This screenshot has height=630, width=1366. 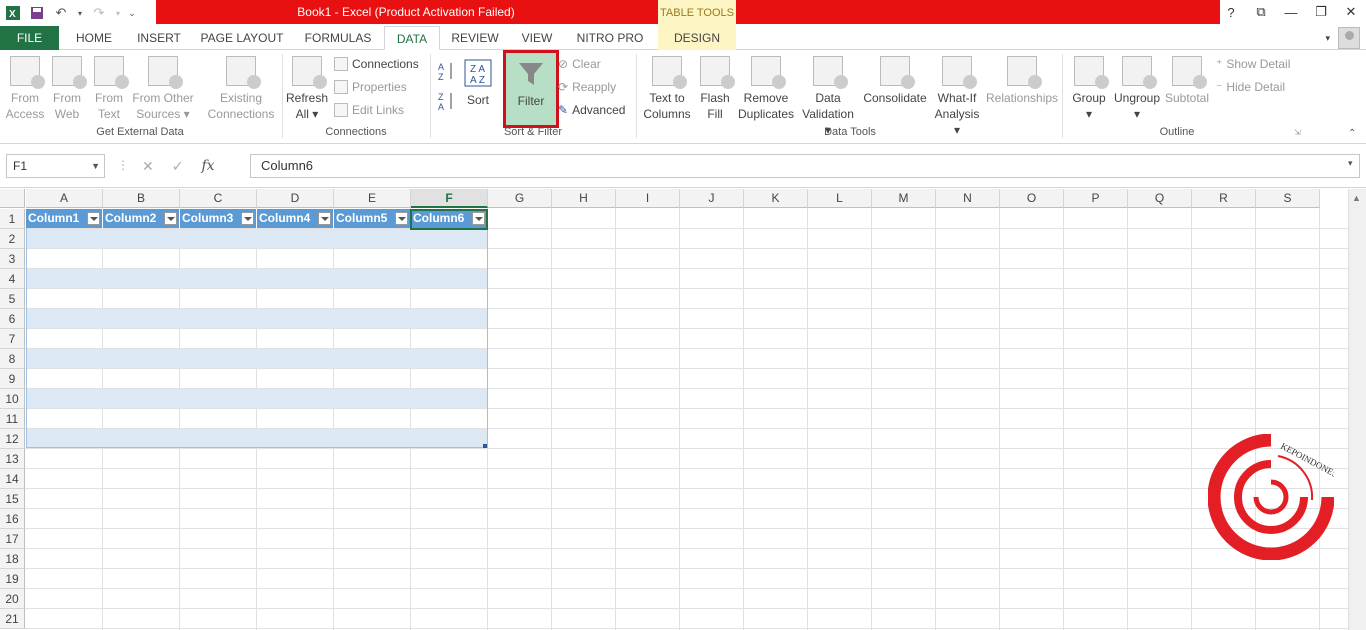 What do you see at coordinates (80, 13) in the screenshot?
I see `undo-dropdown-icon: ▾` at bounding box center [80, 13].